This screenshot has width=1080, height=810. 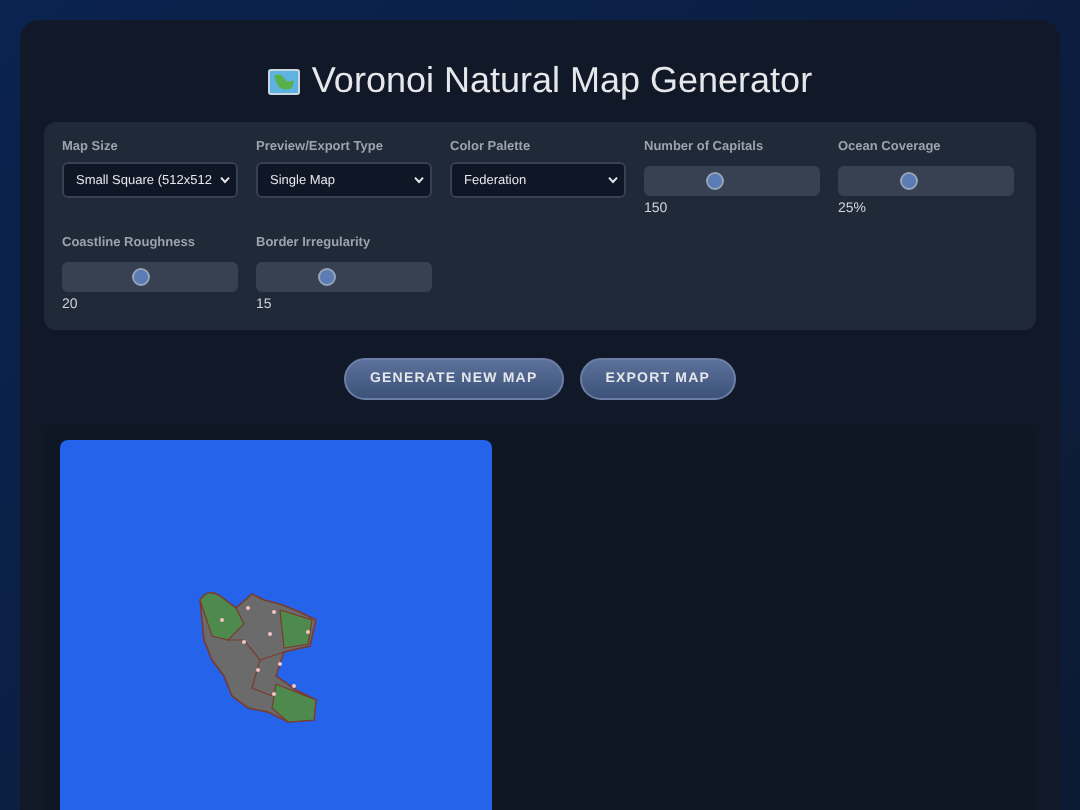 What do you see at coordinates (258, 657) in the screenshot?
I see `island-map-drawing` at bounding box center [258, 657].